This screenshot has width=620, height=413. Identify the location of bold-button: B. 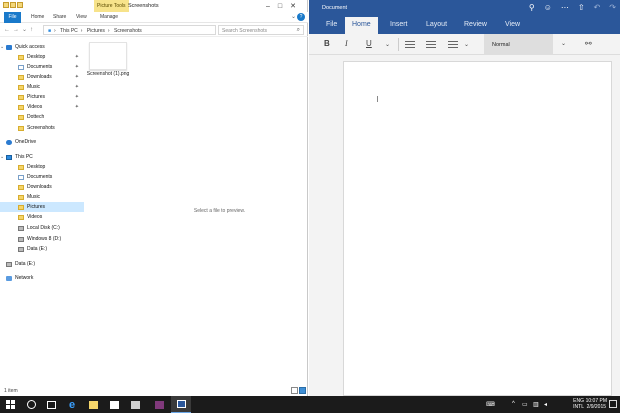
(327, 43).